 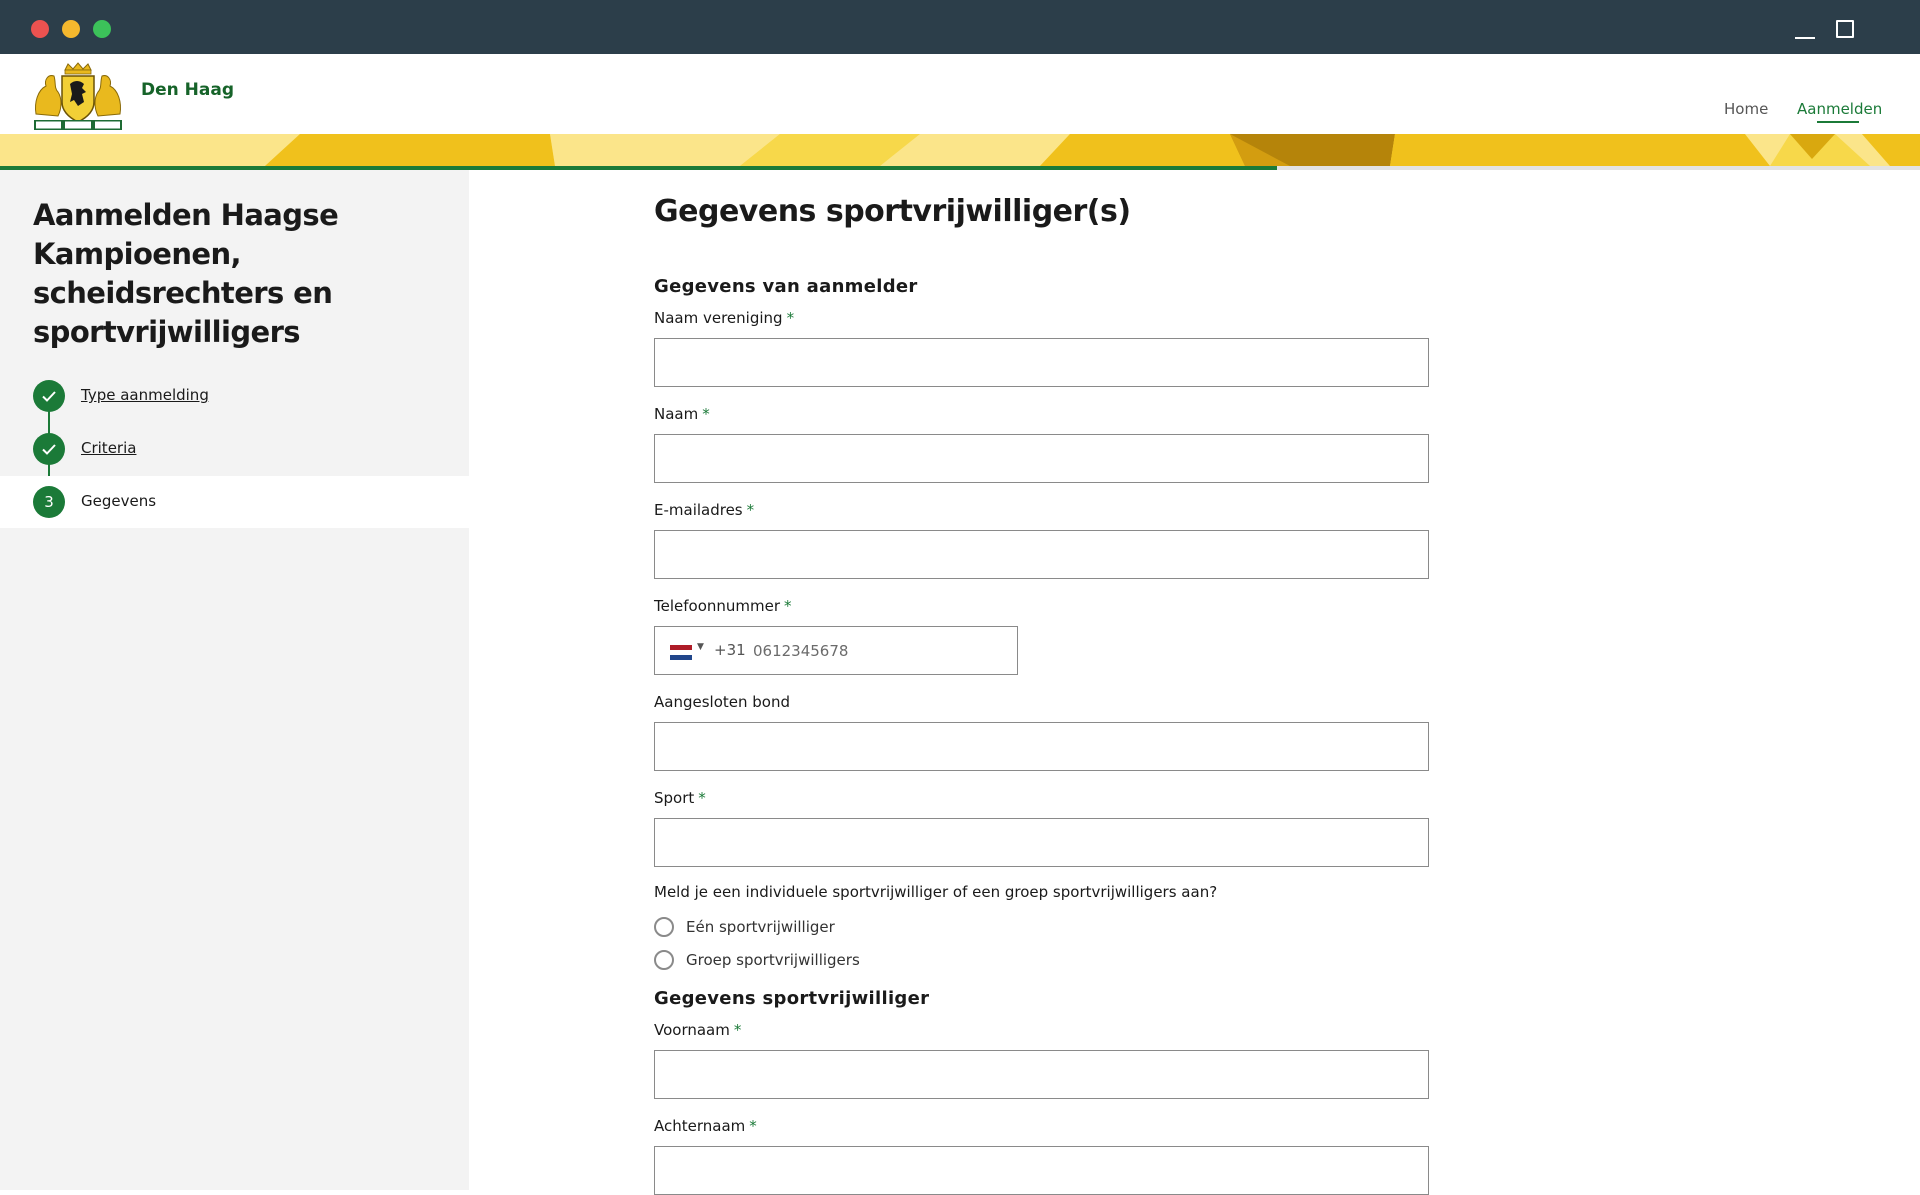 I want to click on site-header: Den Haag Home Aanmelden, so click(x=960, y=94).